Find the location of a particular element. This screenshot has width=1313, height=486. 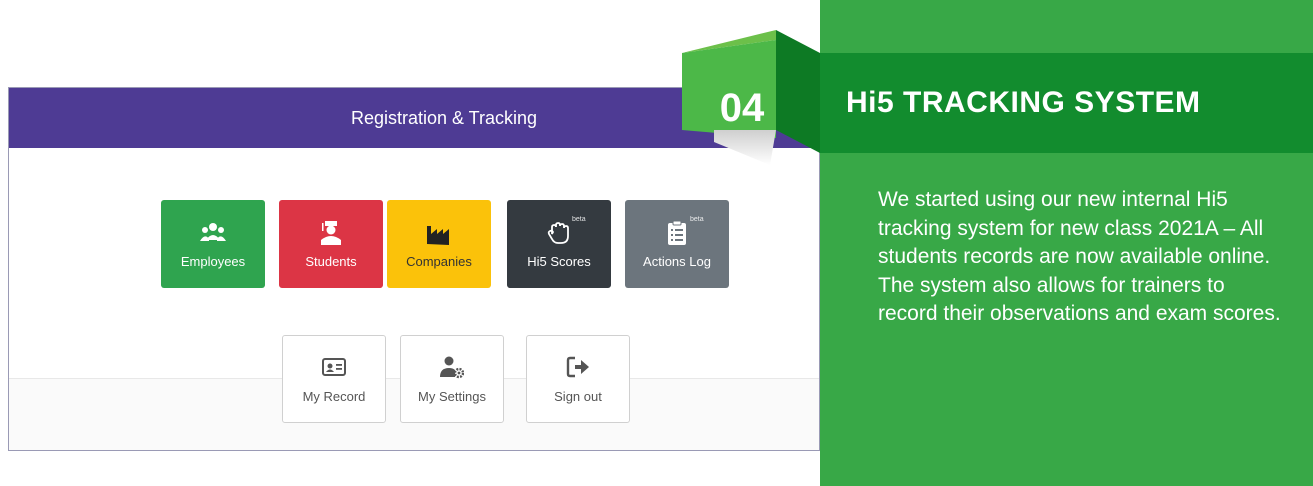

my-record-label: My Record is located at coordinates (334, 396).